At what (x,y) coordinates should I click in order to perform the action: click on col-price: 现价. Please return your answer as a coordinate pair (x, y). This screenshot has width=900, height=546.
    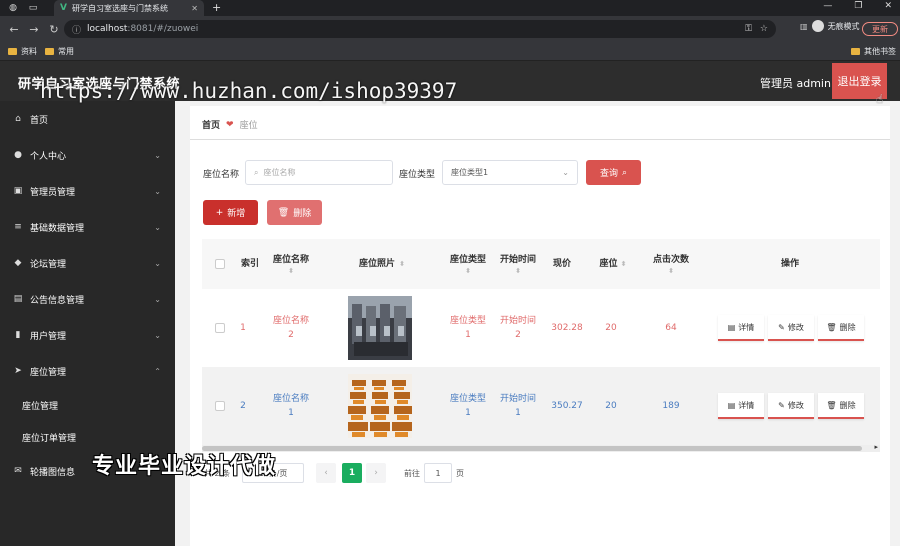
    Looking at the image, I should click on (562, 264).